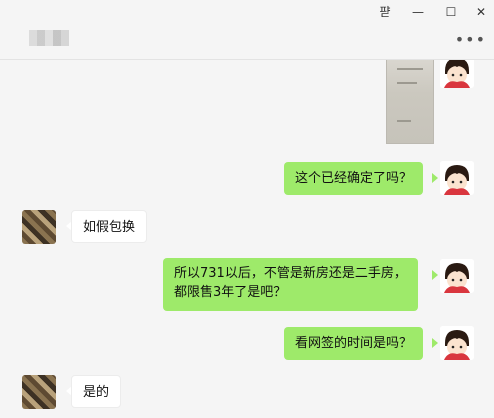 The width and height of the screenshot is (494, 418). What do you see at coordinates (230, 292) in the screenshot?
I see `message-text-line: 都限售3年了是吧？` at bounding box center [230, 292].